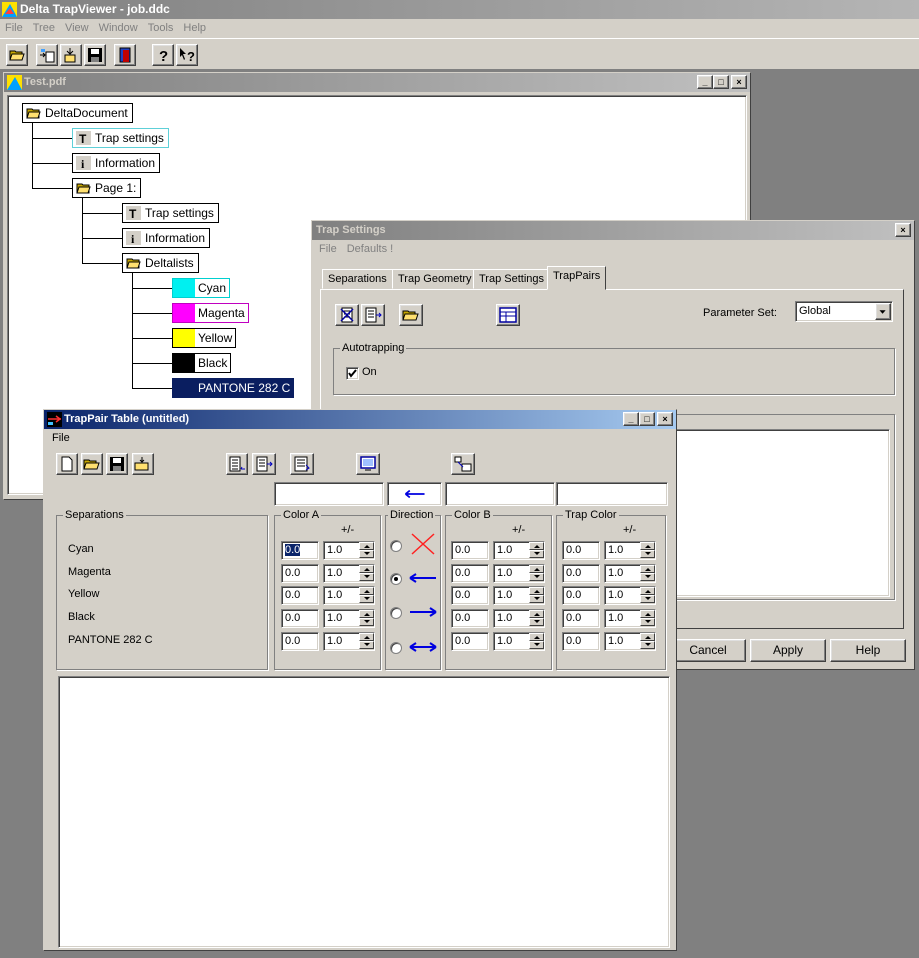  What do you see at coordinates (844, 311) in the screenshot?
I see `parameter-set-select: Global` at bounding box center [844, 311].